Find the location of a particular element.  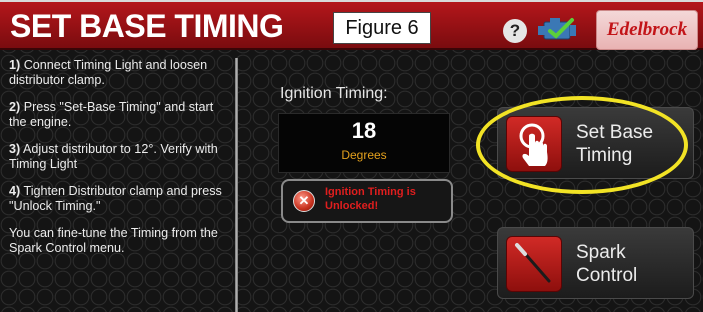

spark-control-button: Spark Control is located at coordinates (595, 263).